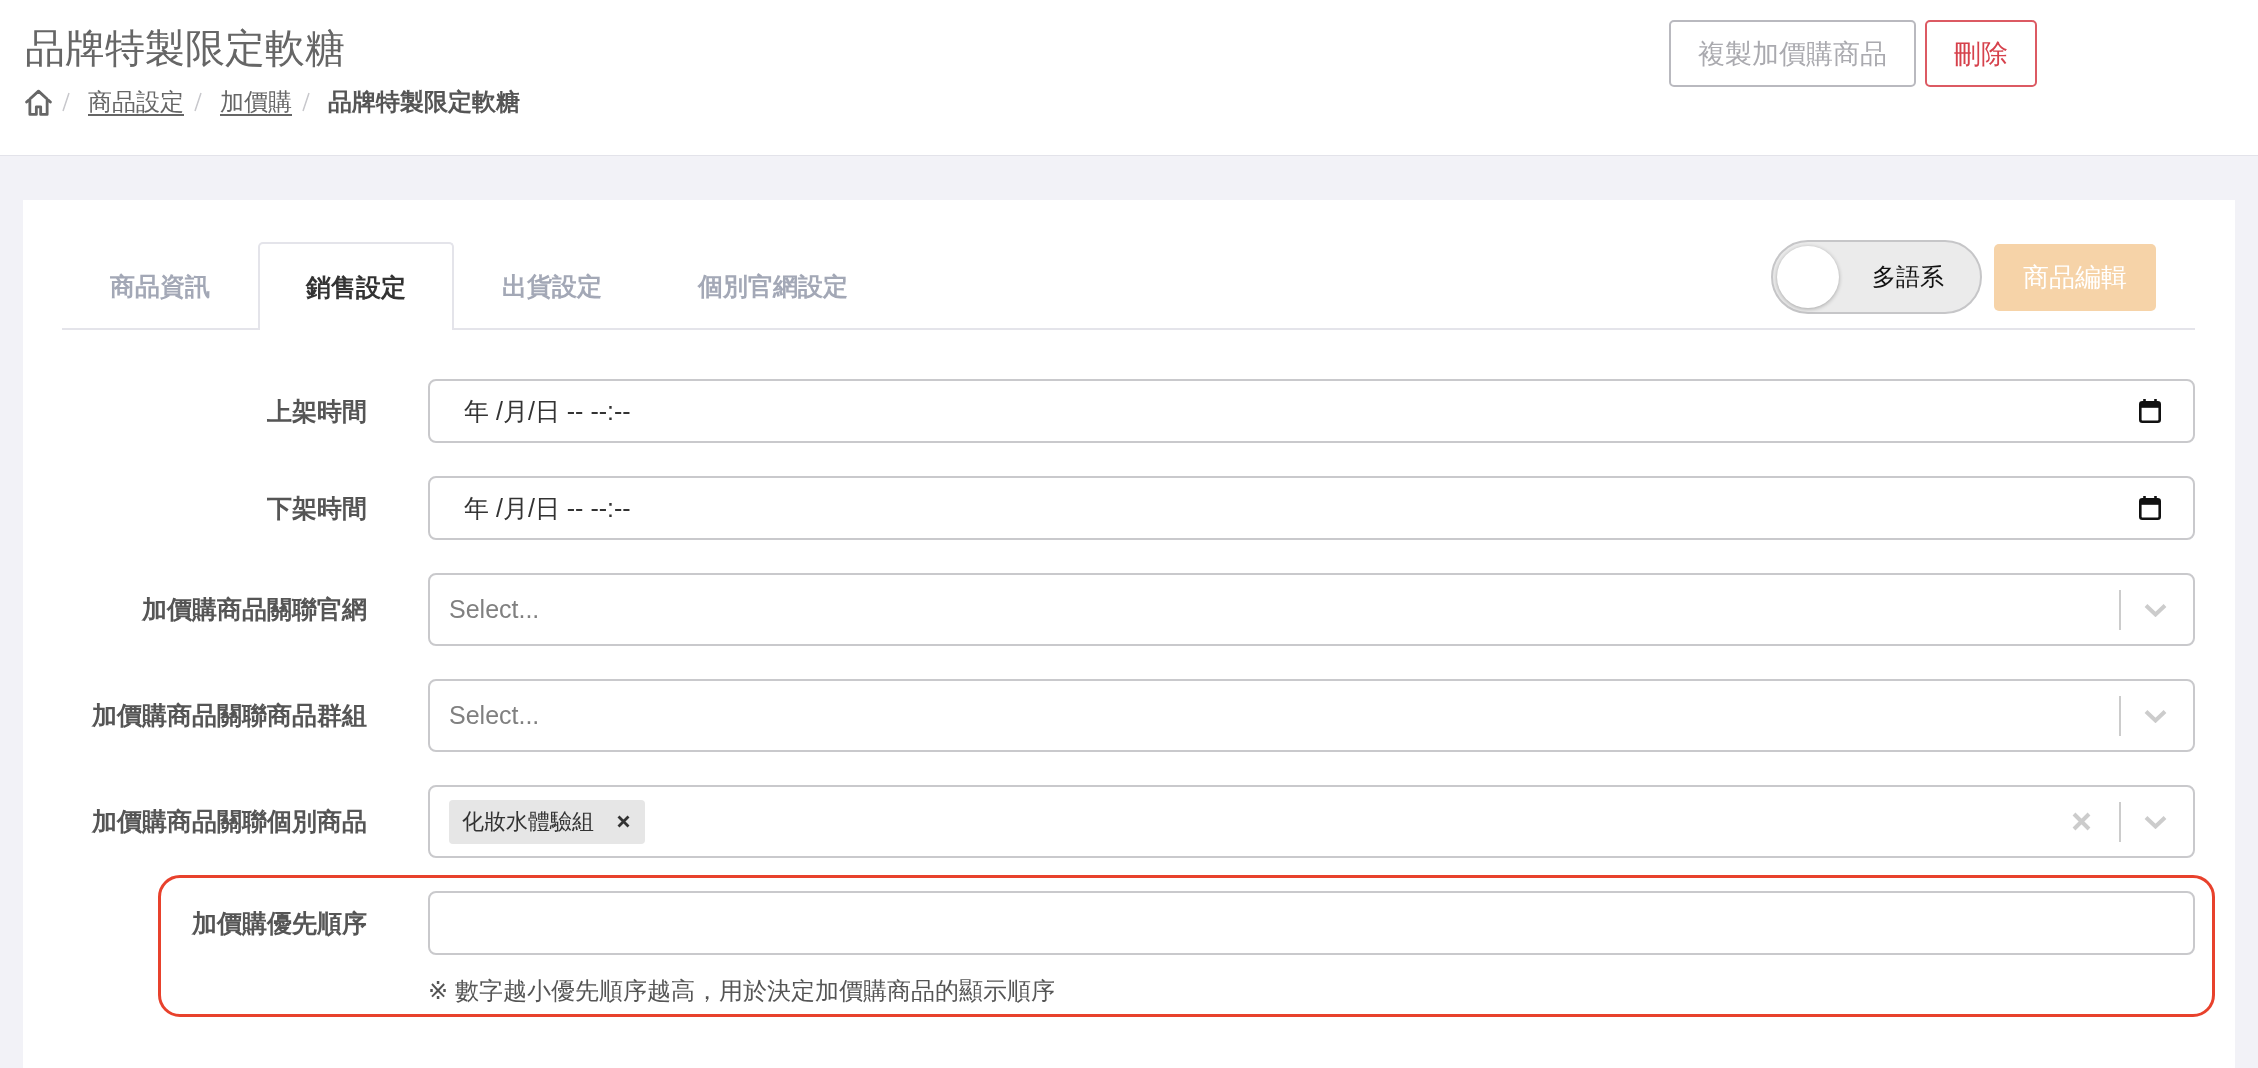 Image resolution: width=2258 pixels, height=1068 pixels. What do you see at coordinates (623, 821) in the screenshot?
I see `remove-icon` at bounding box center [623, 821].